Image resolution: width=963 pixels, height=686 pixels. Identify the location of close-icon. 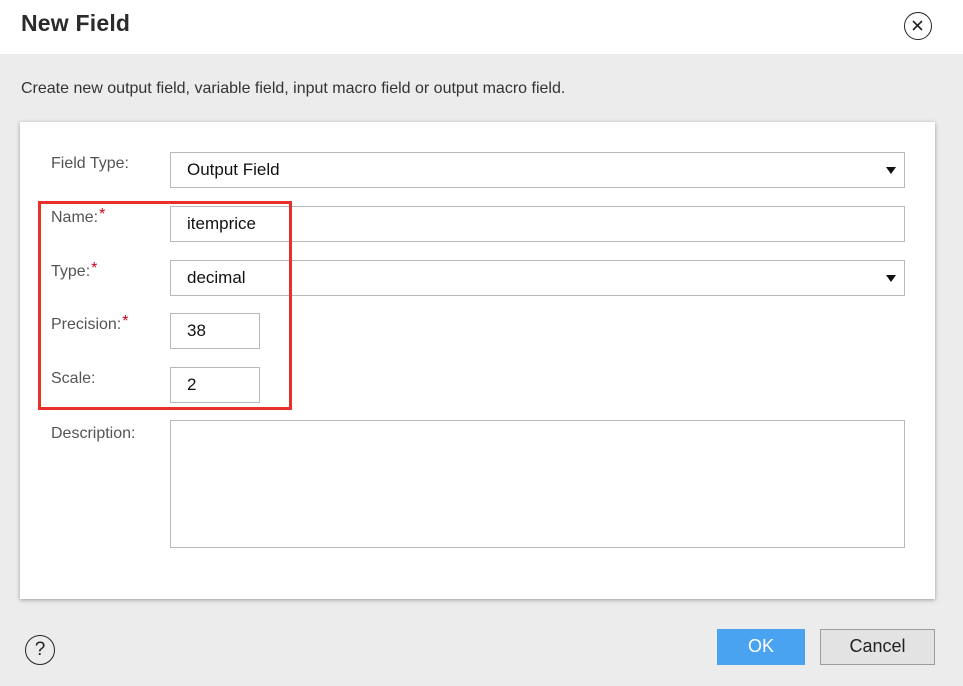
(917, 25).